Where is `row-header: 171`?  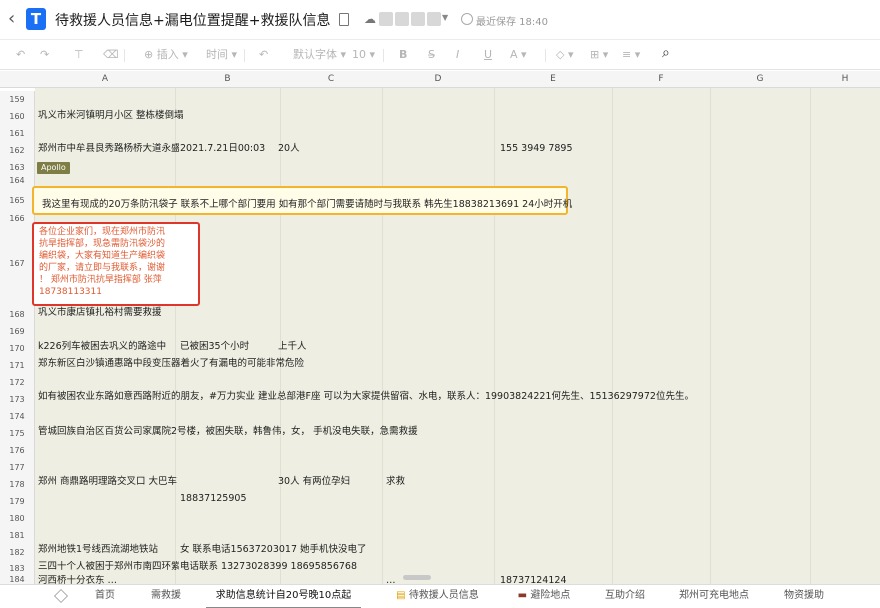 row-header: 171 is located at coordinates (17, 365).